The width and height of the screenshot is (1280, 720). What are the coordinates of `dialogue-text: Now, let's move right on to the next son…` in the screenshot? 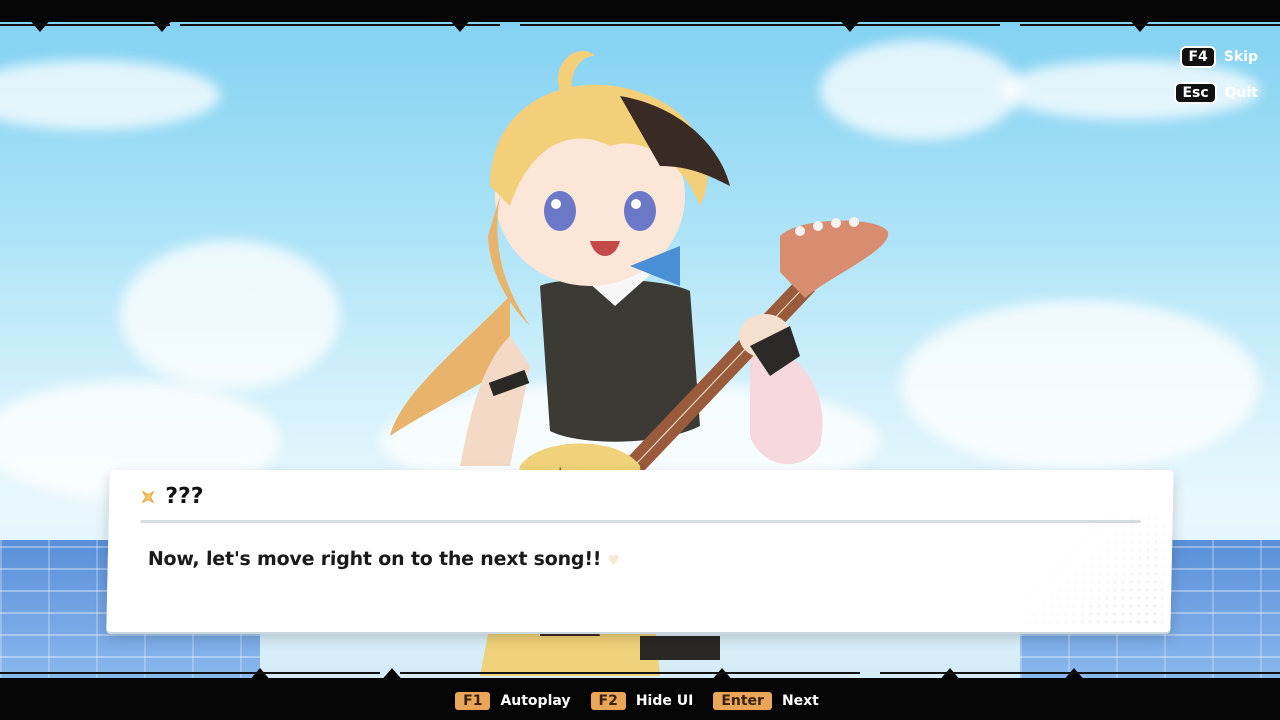 It's located at (384, 559).